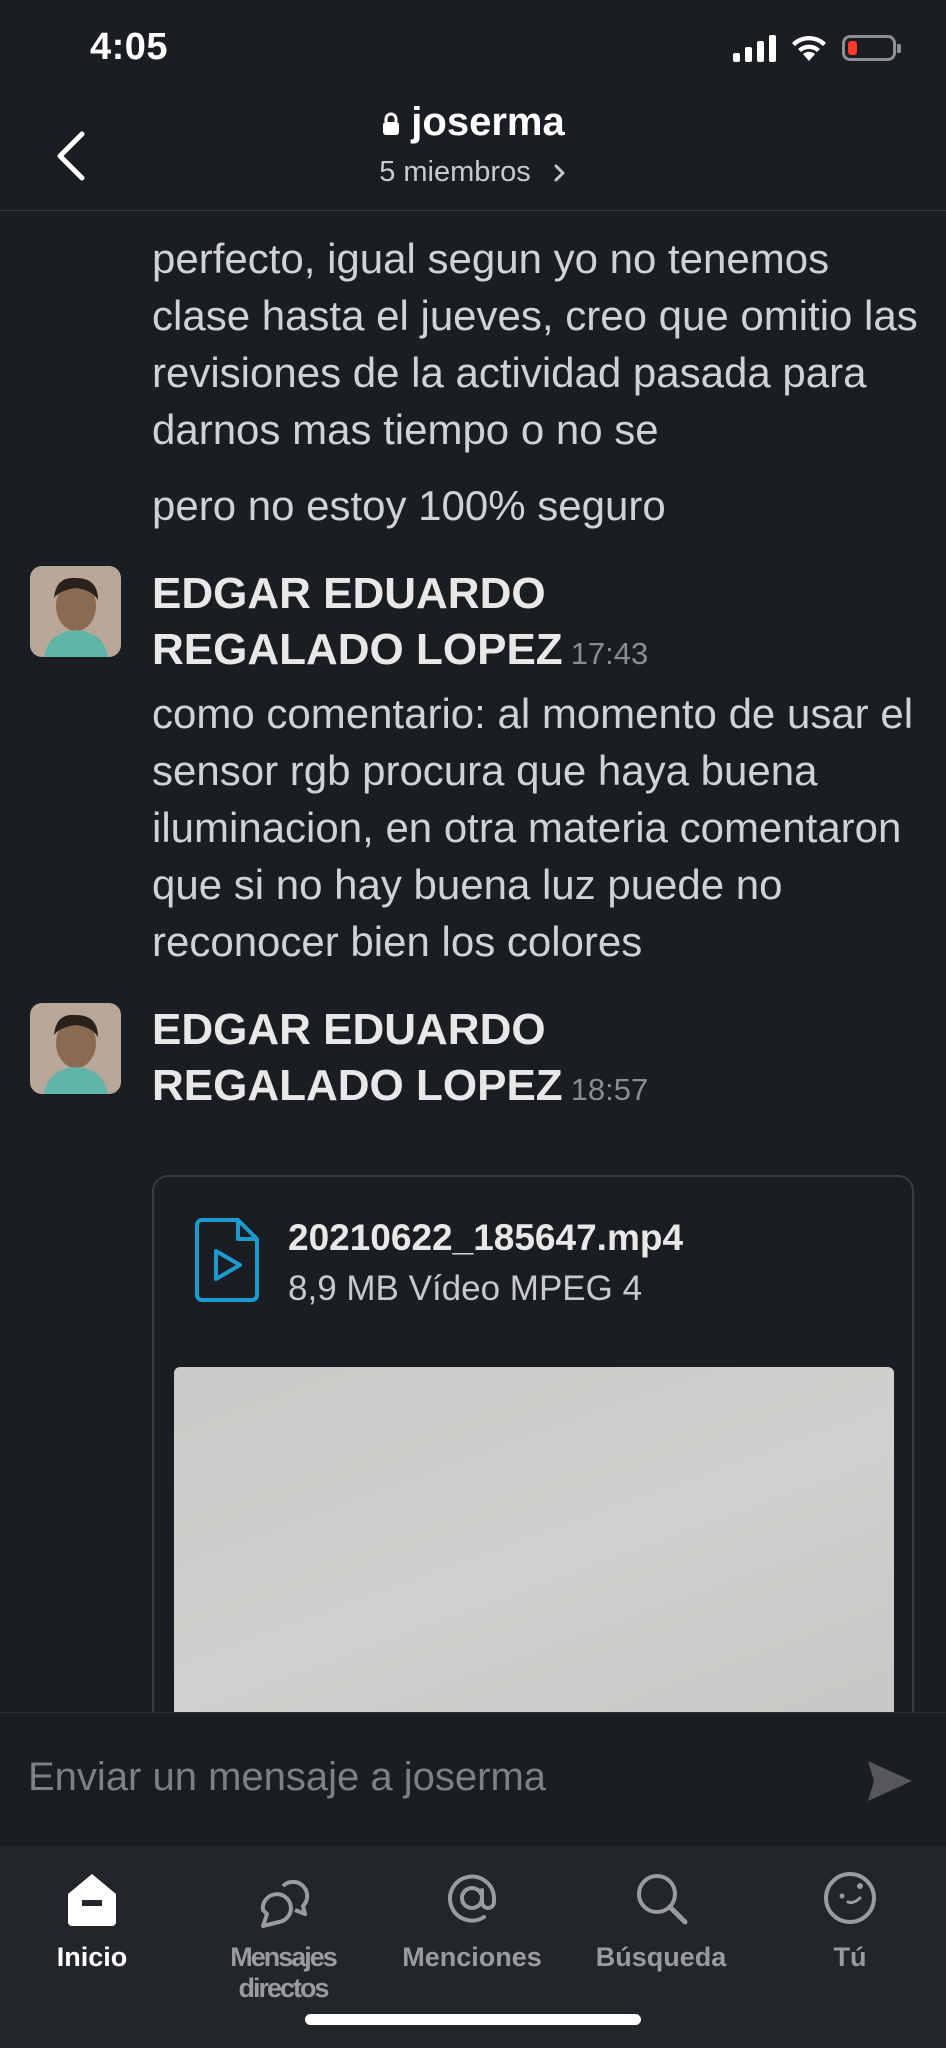  Describe the element at coordinates (285, 1903) in the screenshot. I see `direct-messages-icon` at that location.